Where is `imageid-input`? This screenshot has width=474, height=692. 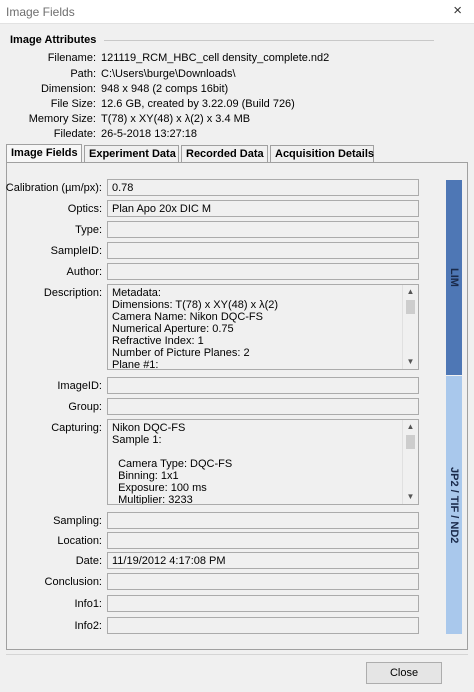 imageid-input is located at coordinates (263, 385).